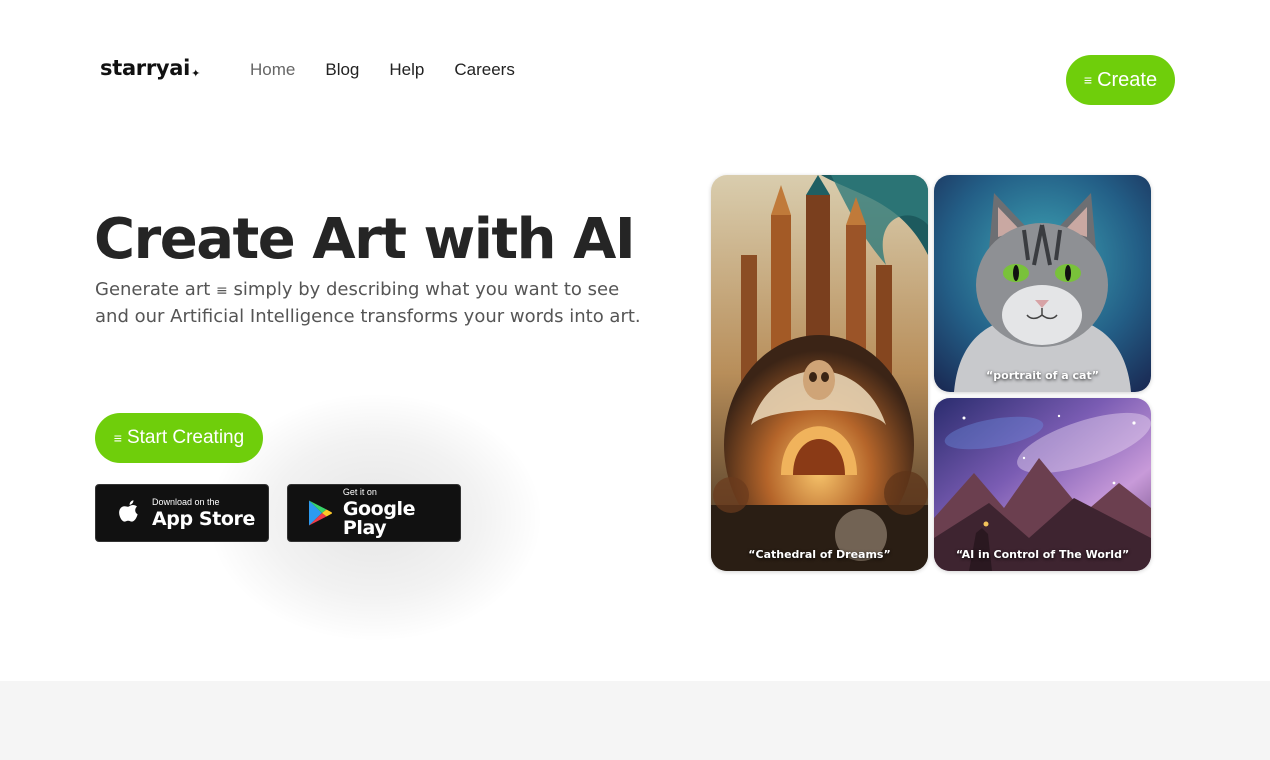 This screenshot has width=1270, height=760. What do you see at coordinates (1042, 554) in the screenshot?
I see `space-caption: “AI in Control of The World”` at bounding box center [1042, 554].